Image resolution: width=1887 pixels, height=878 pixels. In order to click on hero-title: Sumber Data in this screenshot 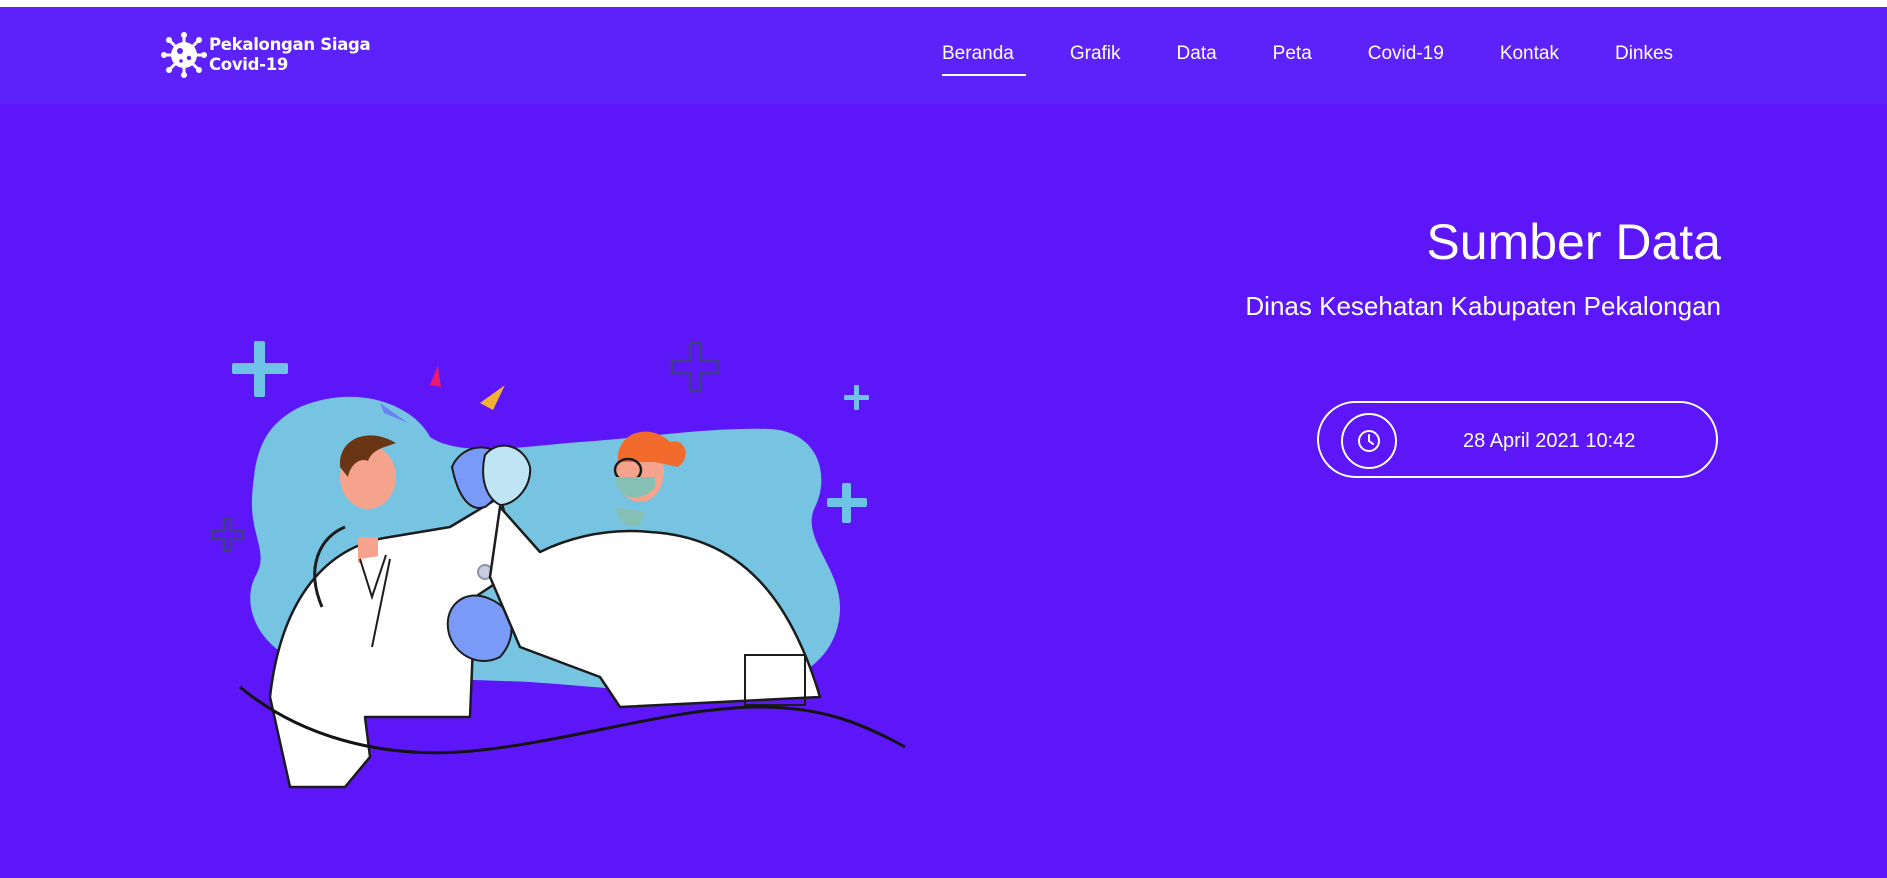, I will do `click(1573, 242)`.